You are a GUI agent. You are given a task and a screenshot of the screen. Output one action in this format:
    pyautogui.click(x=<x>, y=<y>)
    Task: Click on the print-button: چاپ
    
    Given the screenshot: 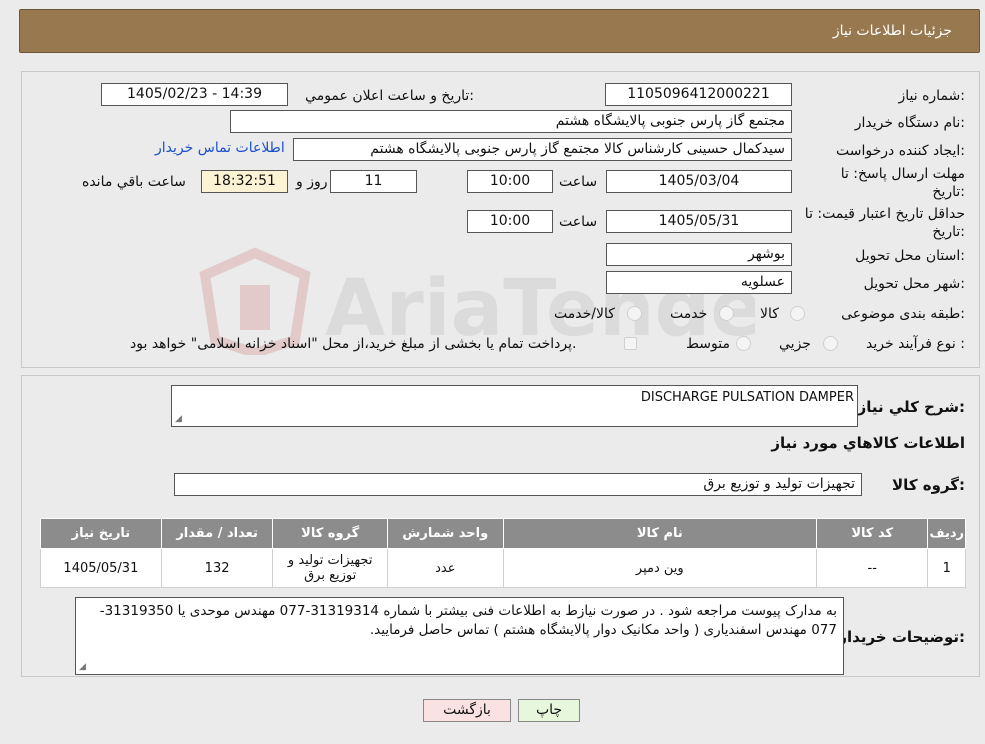 What is the action you would take?
    pyautogui.click(x=549, y=710)
    